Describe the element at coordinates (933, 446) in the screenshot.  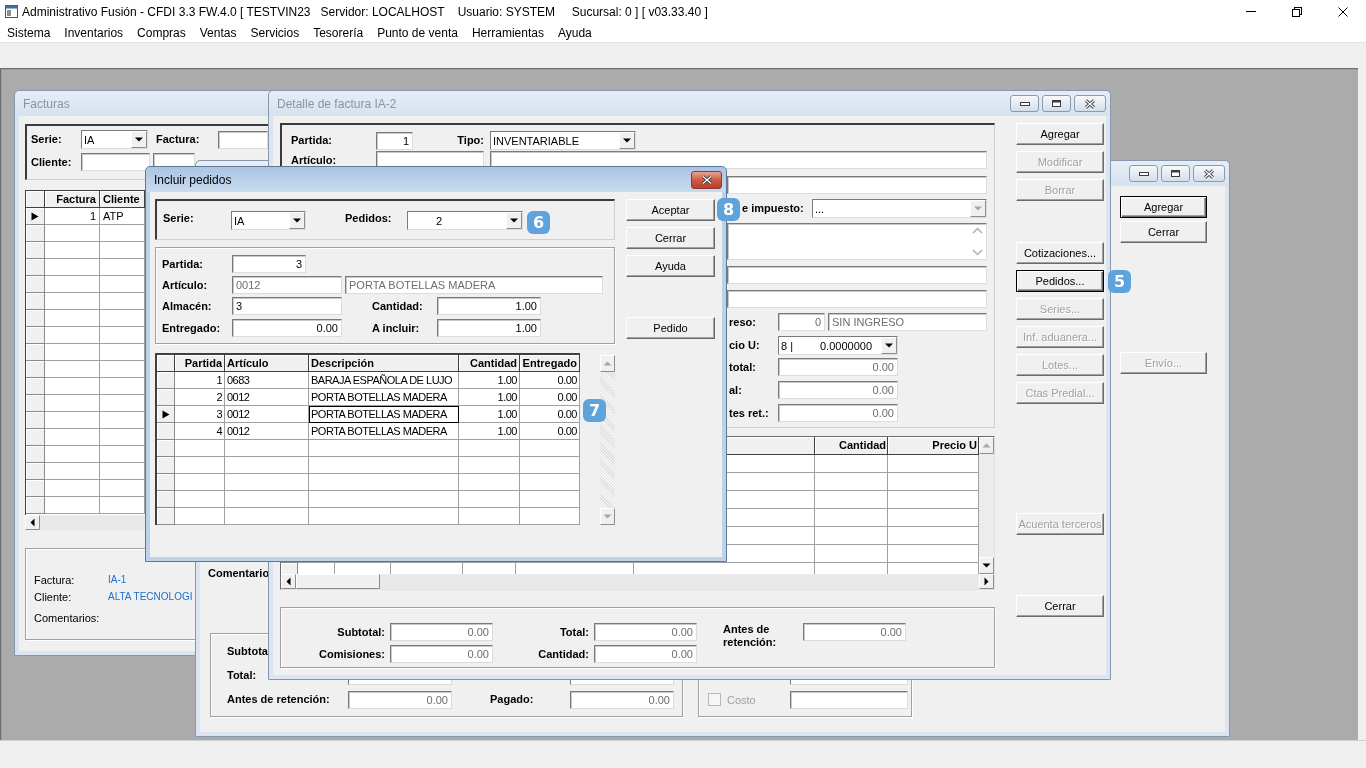
I see `column-header: Precio U` at that location.